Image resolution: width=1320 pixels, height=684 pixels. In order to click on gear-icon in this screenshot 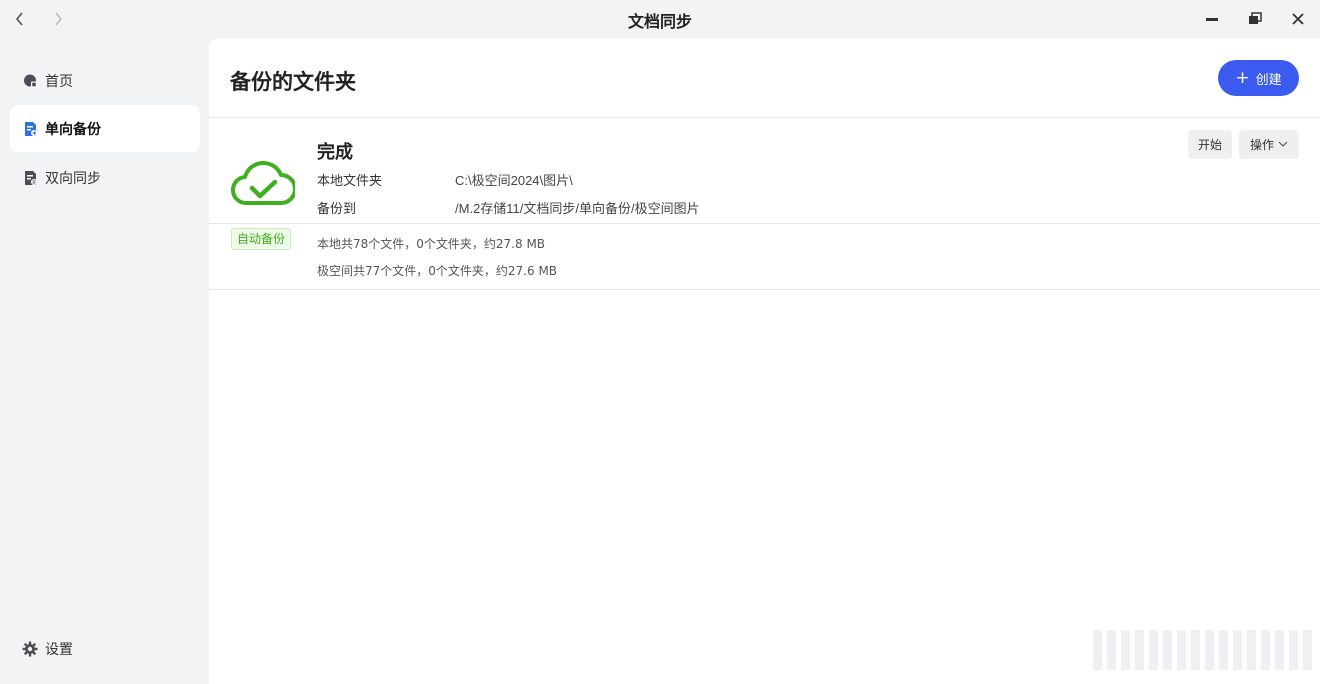, I will do `click(30, 649)`.